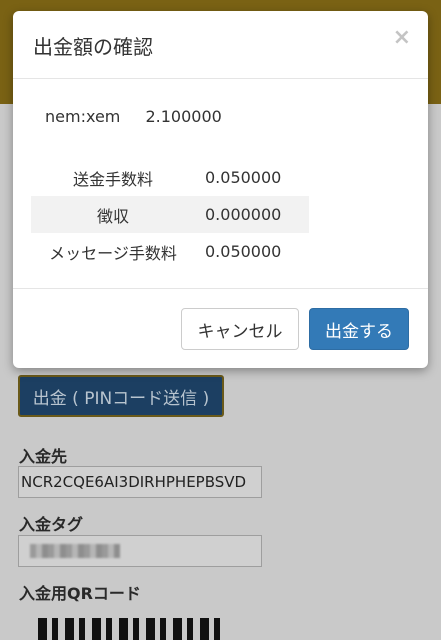 The height and width of the screenshot is (640, 441). I want to click on redacted-tag-value, so click(75, 551).